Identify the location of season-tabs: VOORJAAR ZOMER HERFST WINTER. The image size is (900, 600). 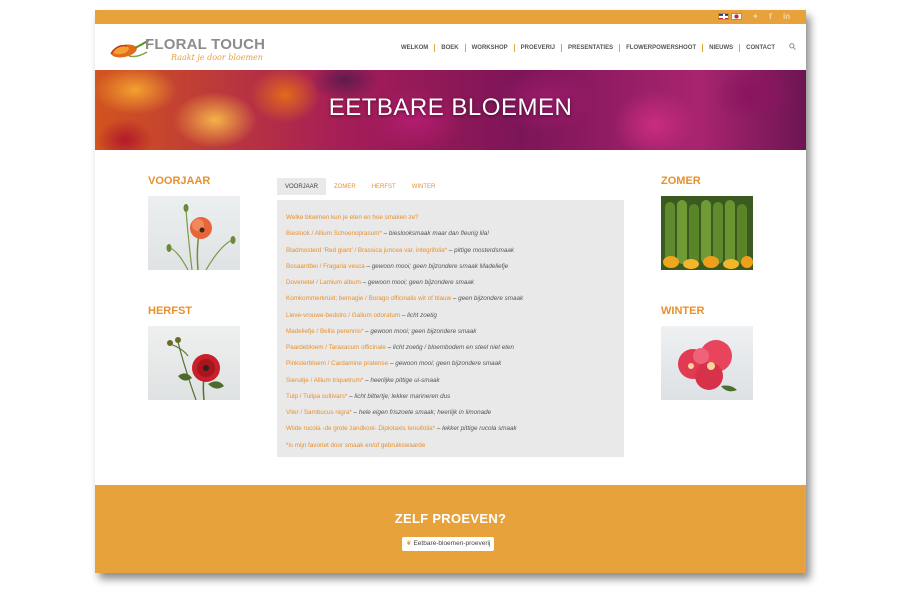
(360, 186).